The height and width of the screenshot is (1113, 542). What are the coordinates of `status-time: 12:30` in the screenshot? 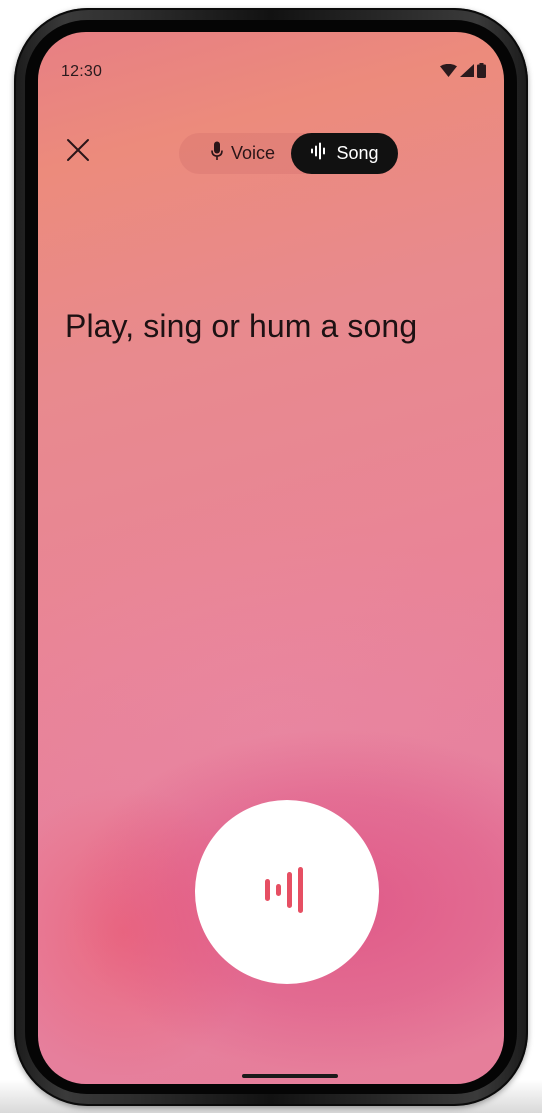 It's located at (82, 71).